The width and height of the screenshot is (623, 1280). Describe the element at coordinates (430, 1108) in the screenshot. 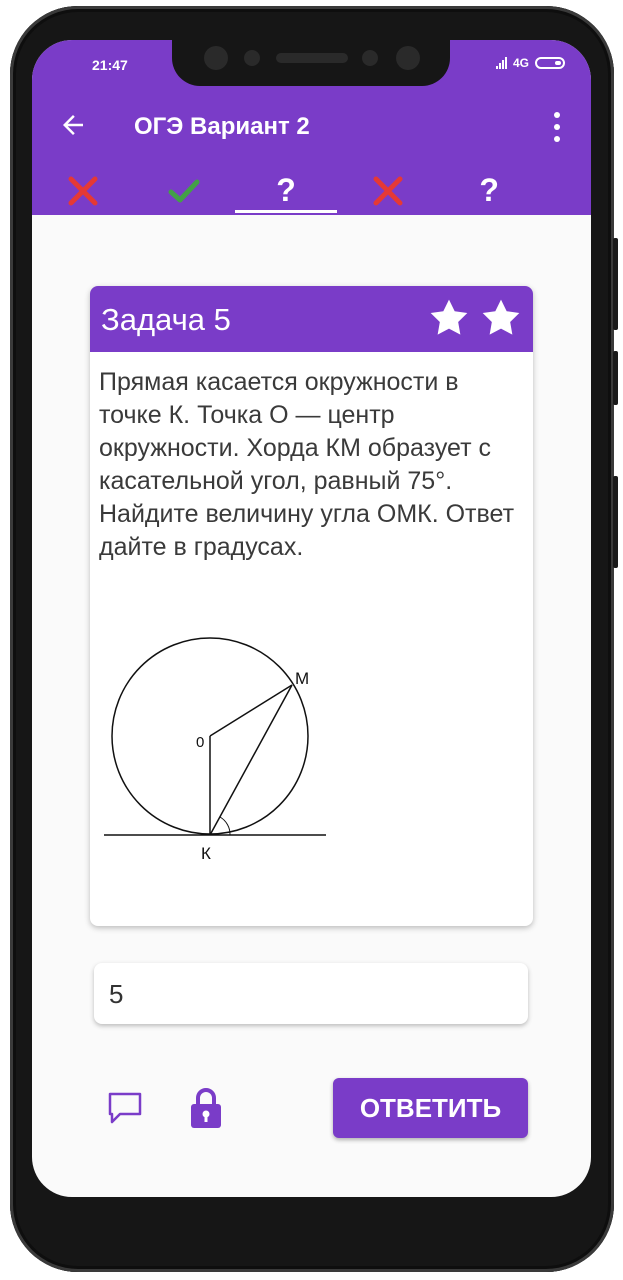

I see `submit-answer-button: ОТВЕТИТЬ` at that location.